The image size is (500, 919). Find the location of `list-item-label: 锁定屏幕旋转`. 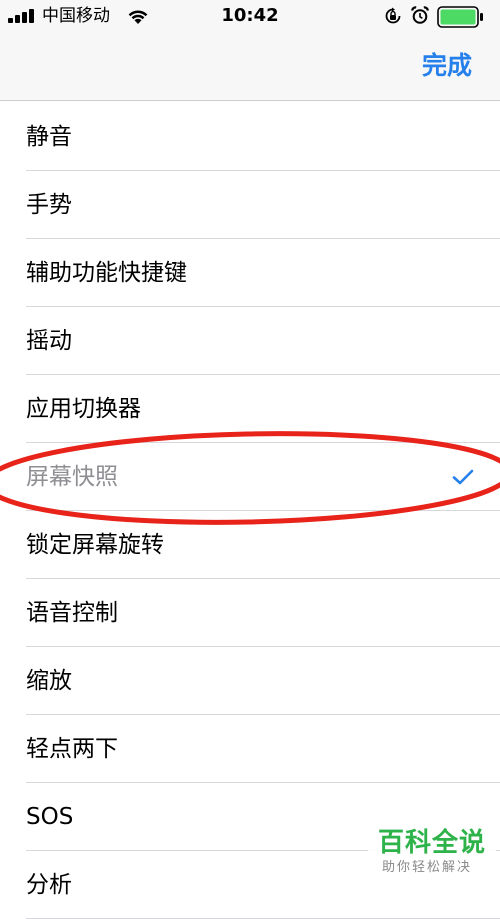

list-item-label: 锁定屏幕旋转 is located at coordinates (95, 545).